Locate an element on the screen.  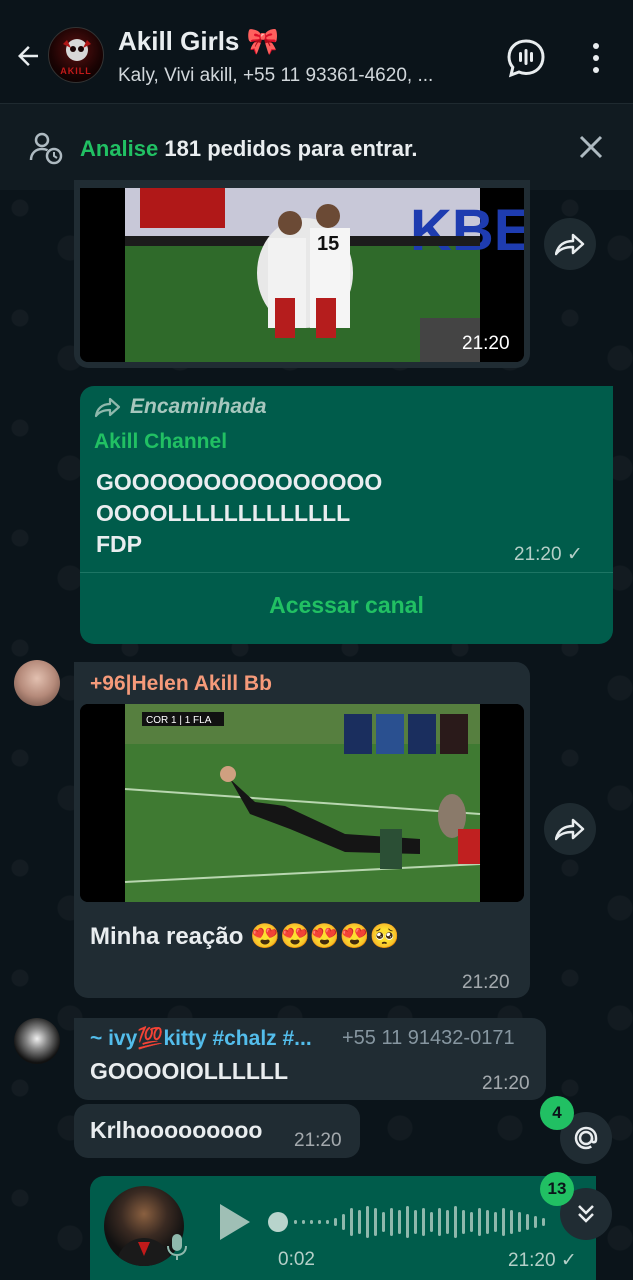
voice-time: 21:20 ✓ is located at coordinates (542, 1260).